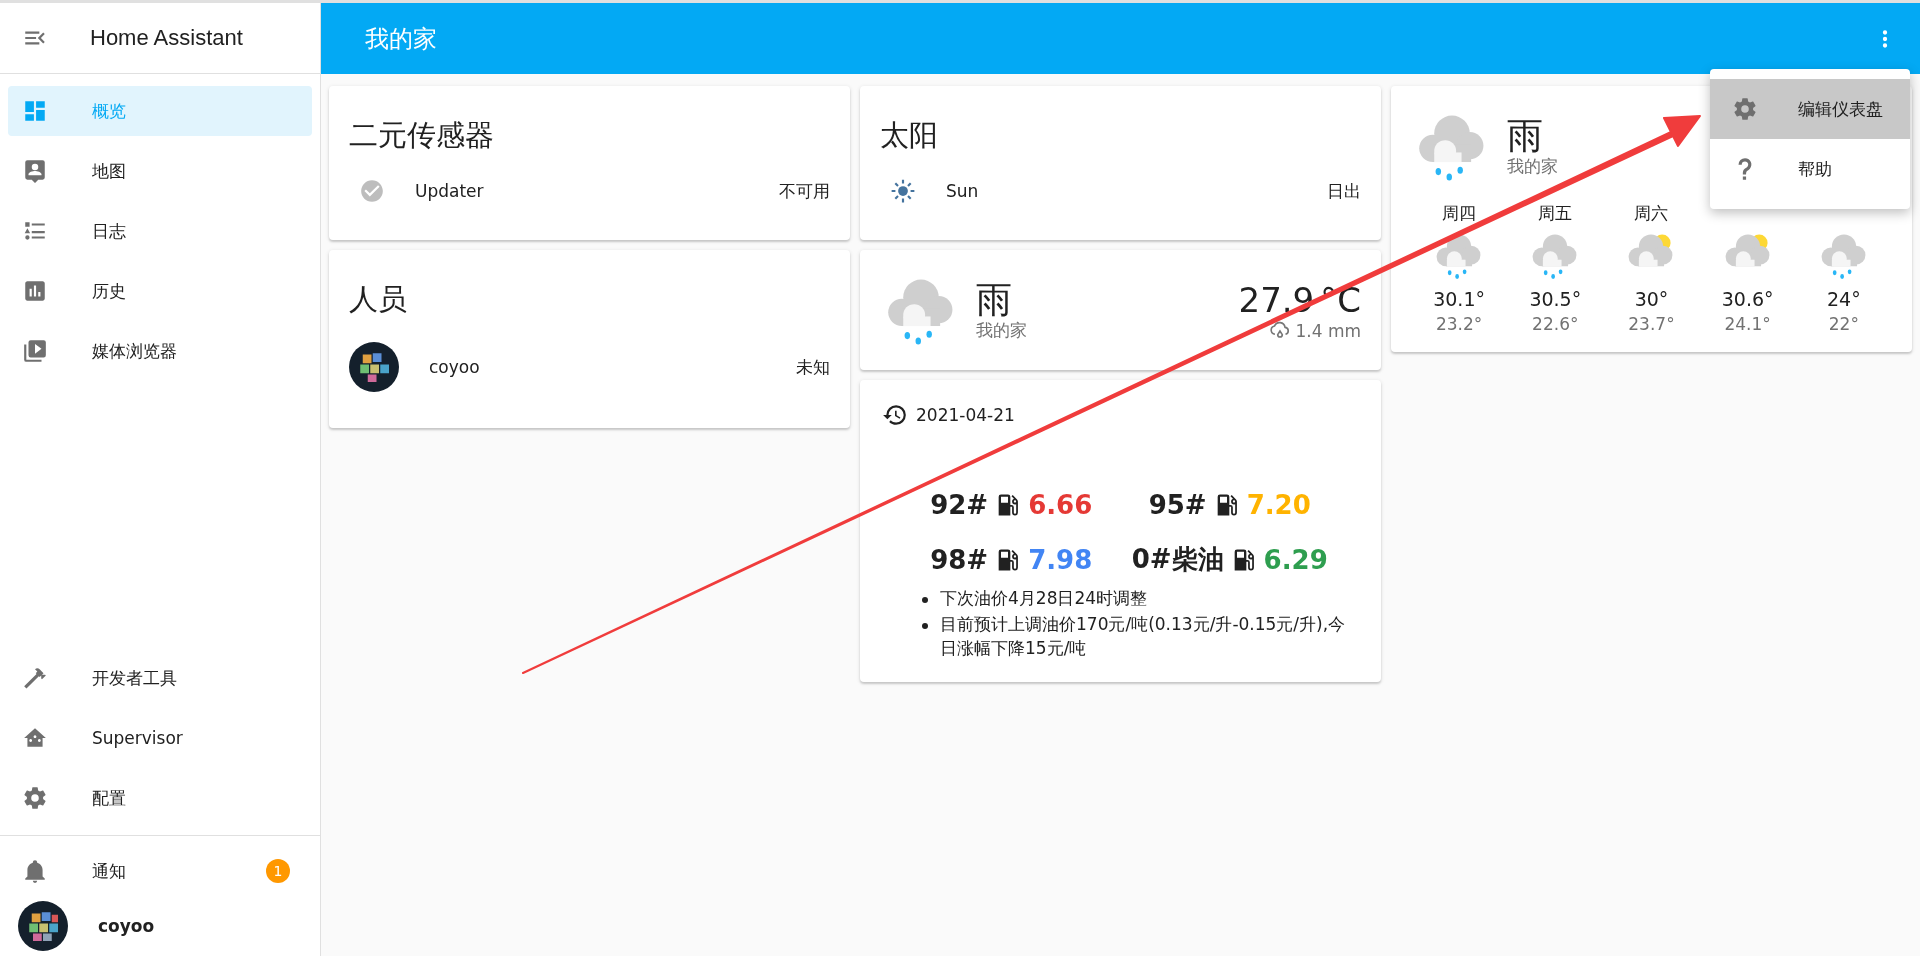 This screenshot has height=956, width=1920. I want to click on sidebar-item: Supervisor, so click(160, 738).